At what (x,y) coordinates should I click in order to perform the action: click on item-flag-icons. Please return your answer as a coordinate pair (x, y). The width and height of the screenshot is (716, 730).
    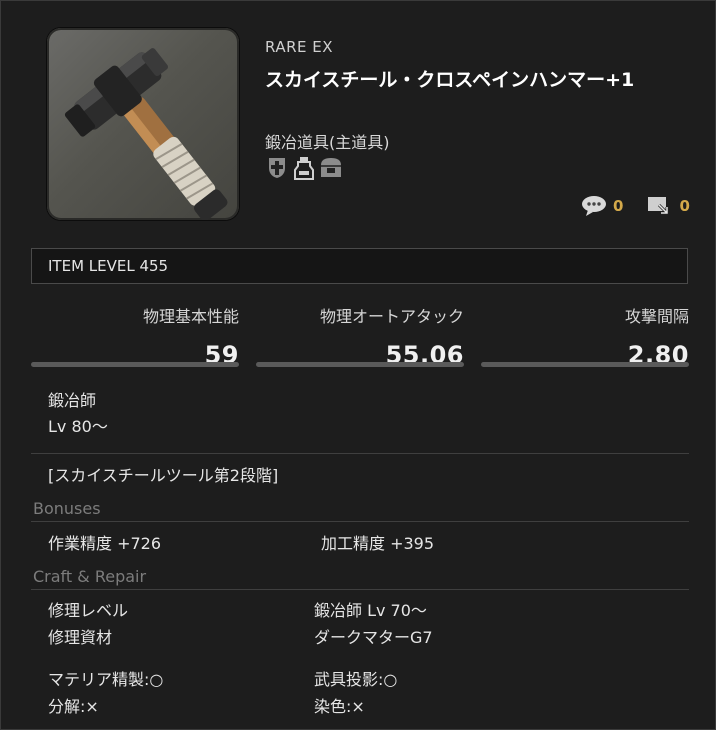
    Looking at the image, I should click on (304, 168).